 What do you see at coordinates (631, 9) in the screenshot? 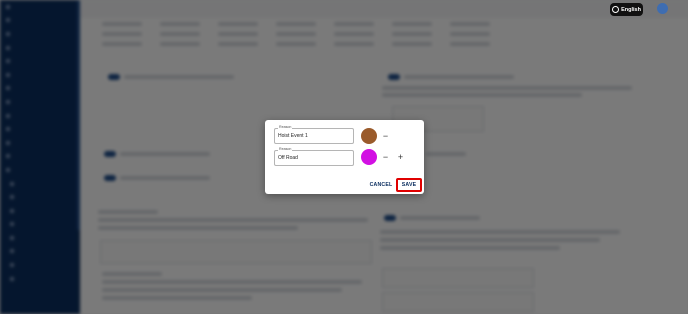
I see `language-label: English` at bounding box center [631, 9].